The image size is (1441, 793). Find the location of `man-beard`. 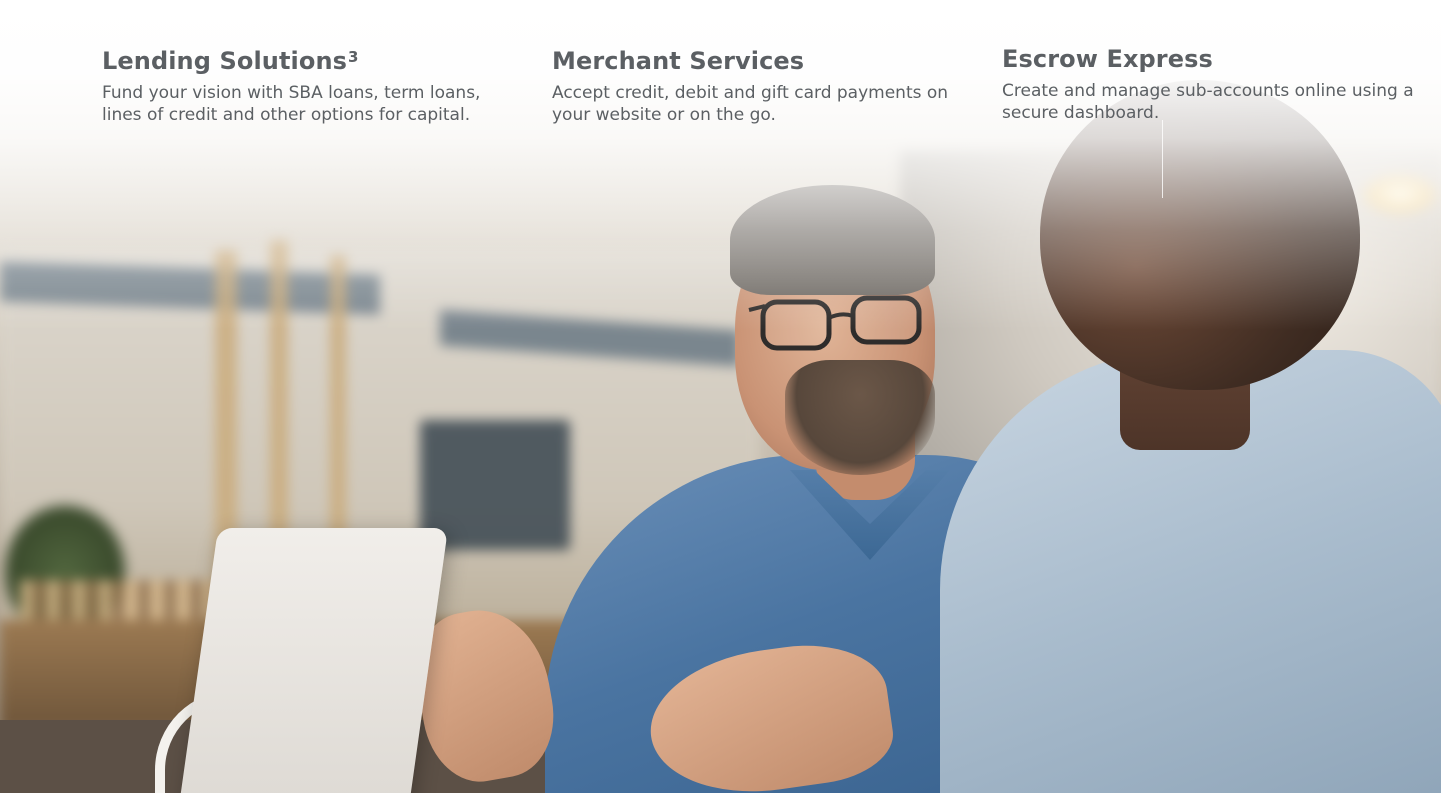

man-beard is located at coordinates (860, 417).